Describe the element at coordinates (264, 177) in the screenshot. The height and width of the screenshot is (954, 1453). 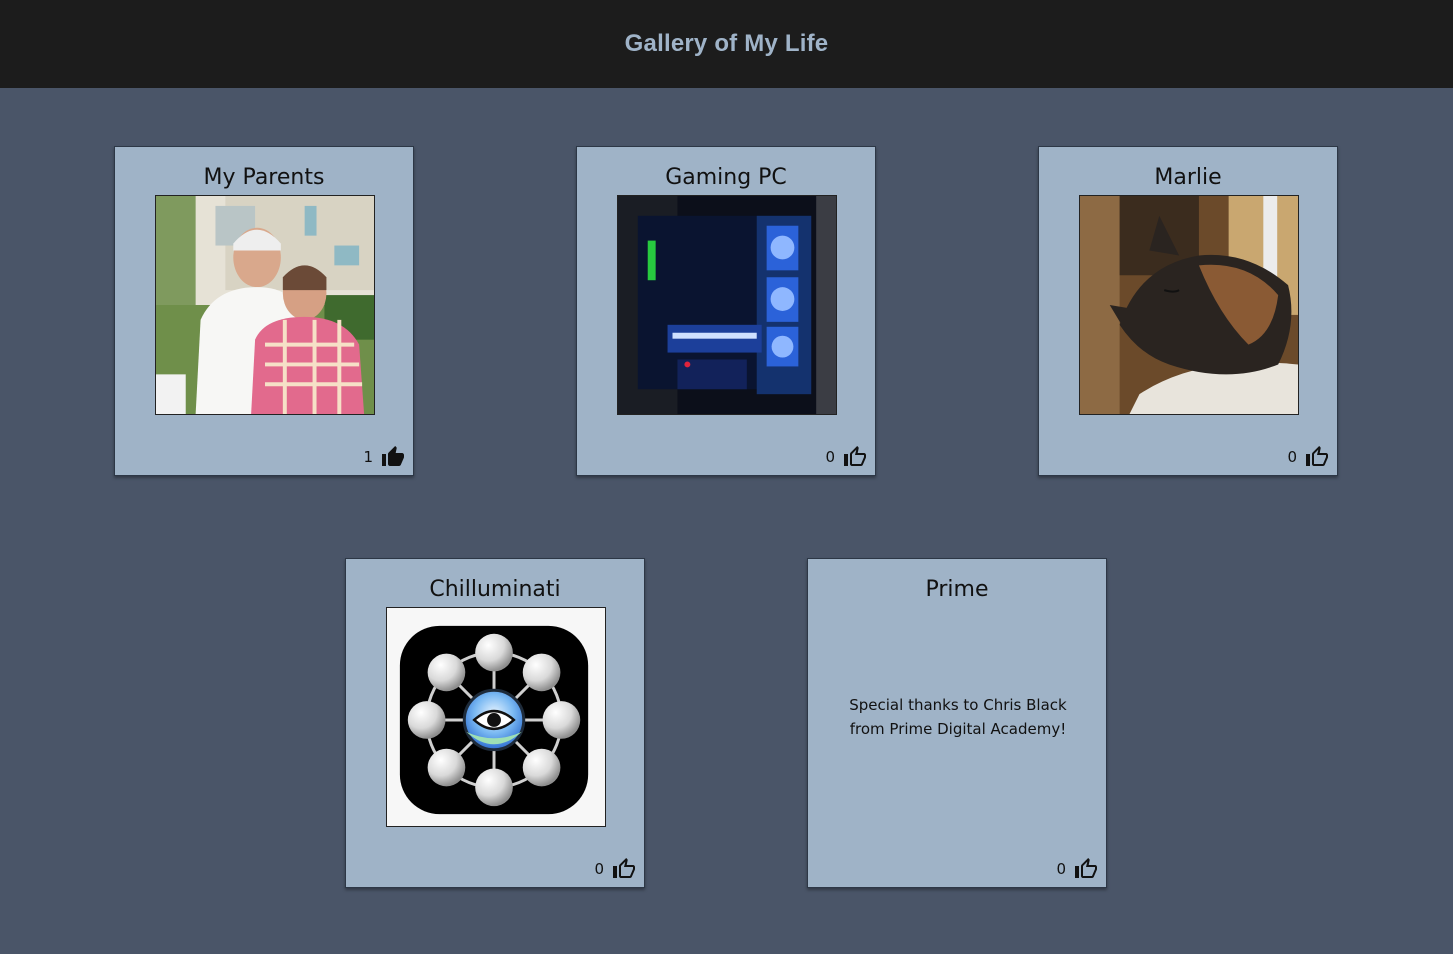
I see `card-title: My Parents` at that location.